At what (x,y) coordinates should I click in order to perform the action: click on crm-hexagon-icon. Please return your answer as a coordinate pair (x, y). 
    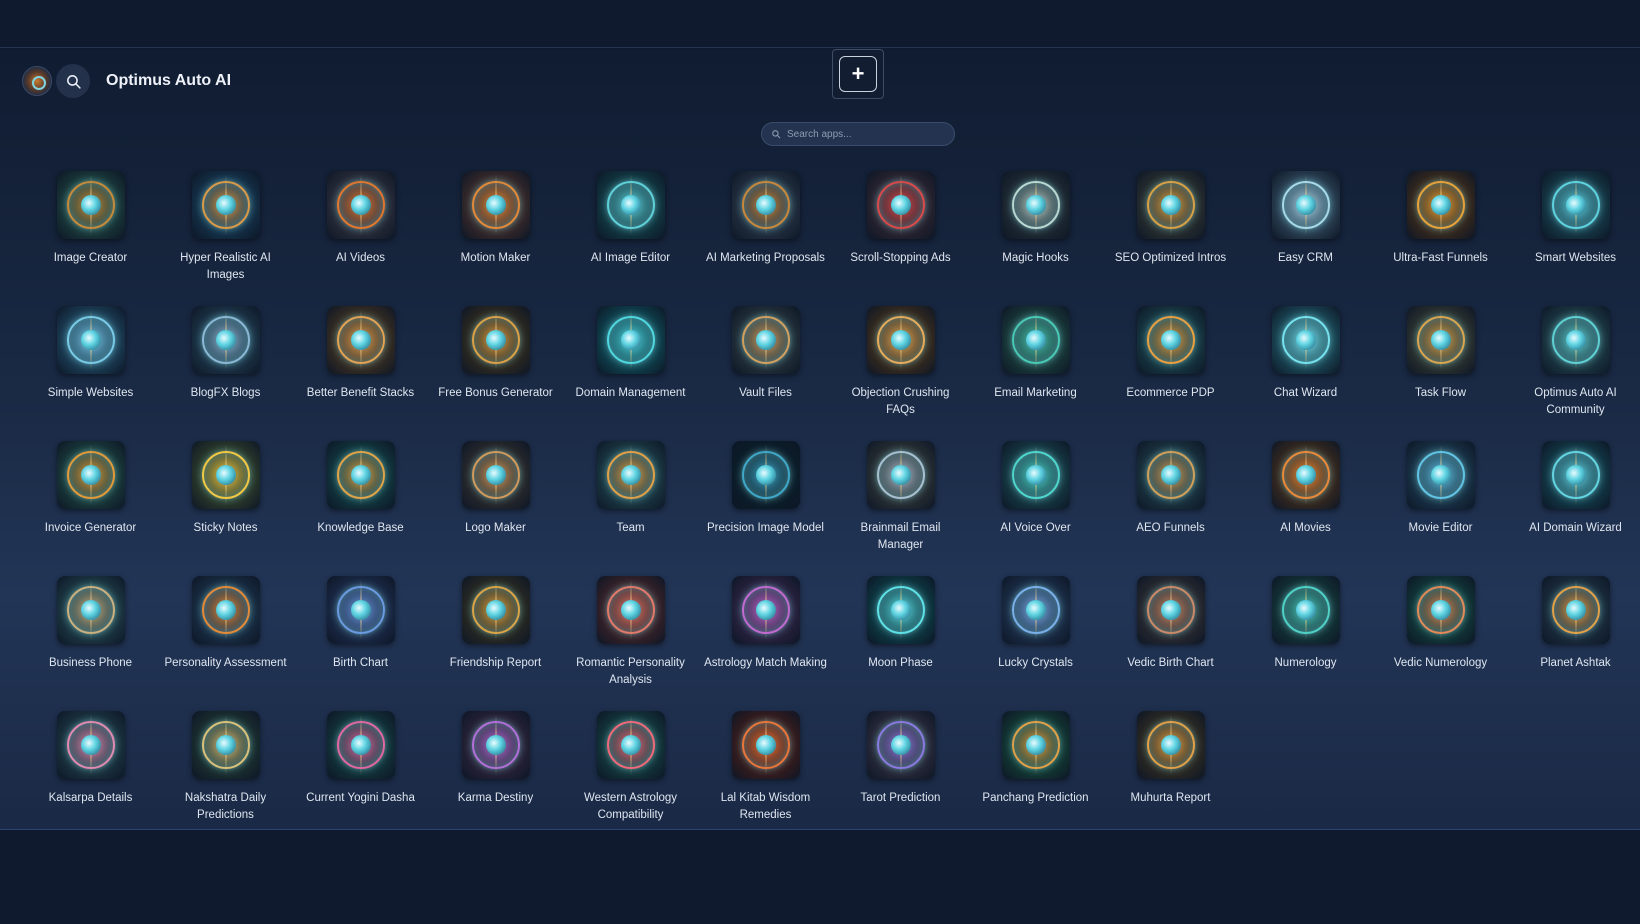
    Looking at the image, I should click on (1305, 205).